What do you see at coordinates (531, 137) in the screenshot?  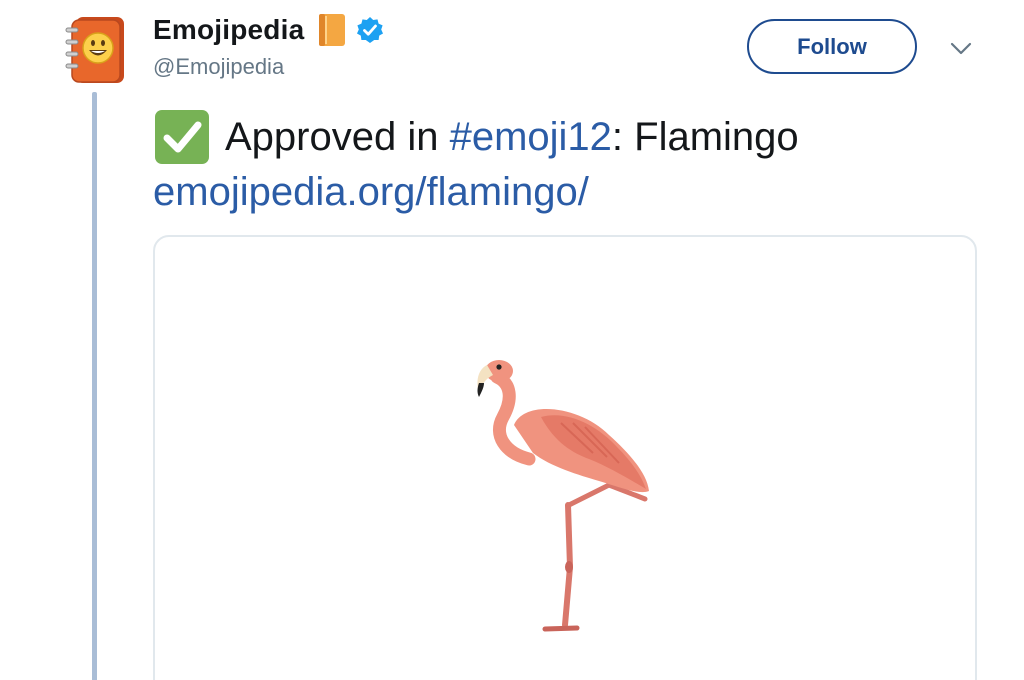 I see `hashtag-link: #emoji12` at bounding box center [531, 137].